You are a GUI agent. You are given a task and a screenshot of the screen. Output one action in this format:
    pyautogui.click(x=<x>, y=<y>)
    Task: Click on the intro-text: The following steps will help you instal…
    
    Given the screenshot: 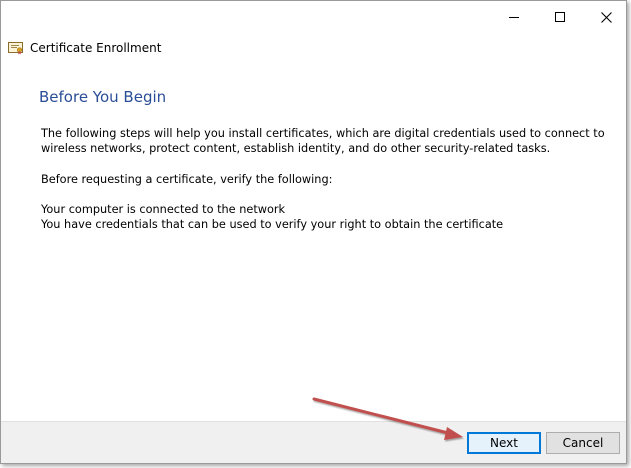 What is the action you would take?
    pyautogui.click(x=323, y=141)
    